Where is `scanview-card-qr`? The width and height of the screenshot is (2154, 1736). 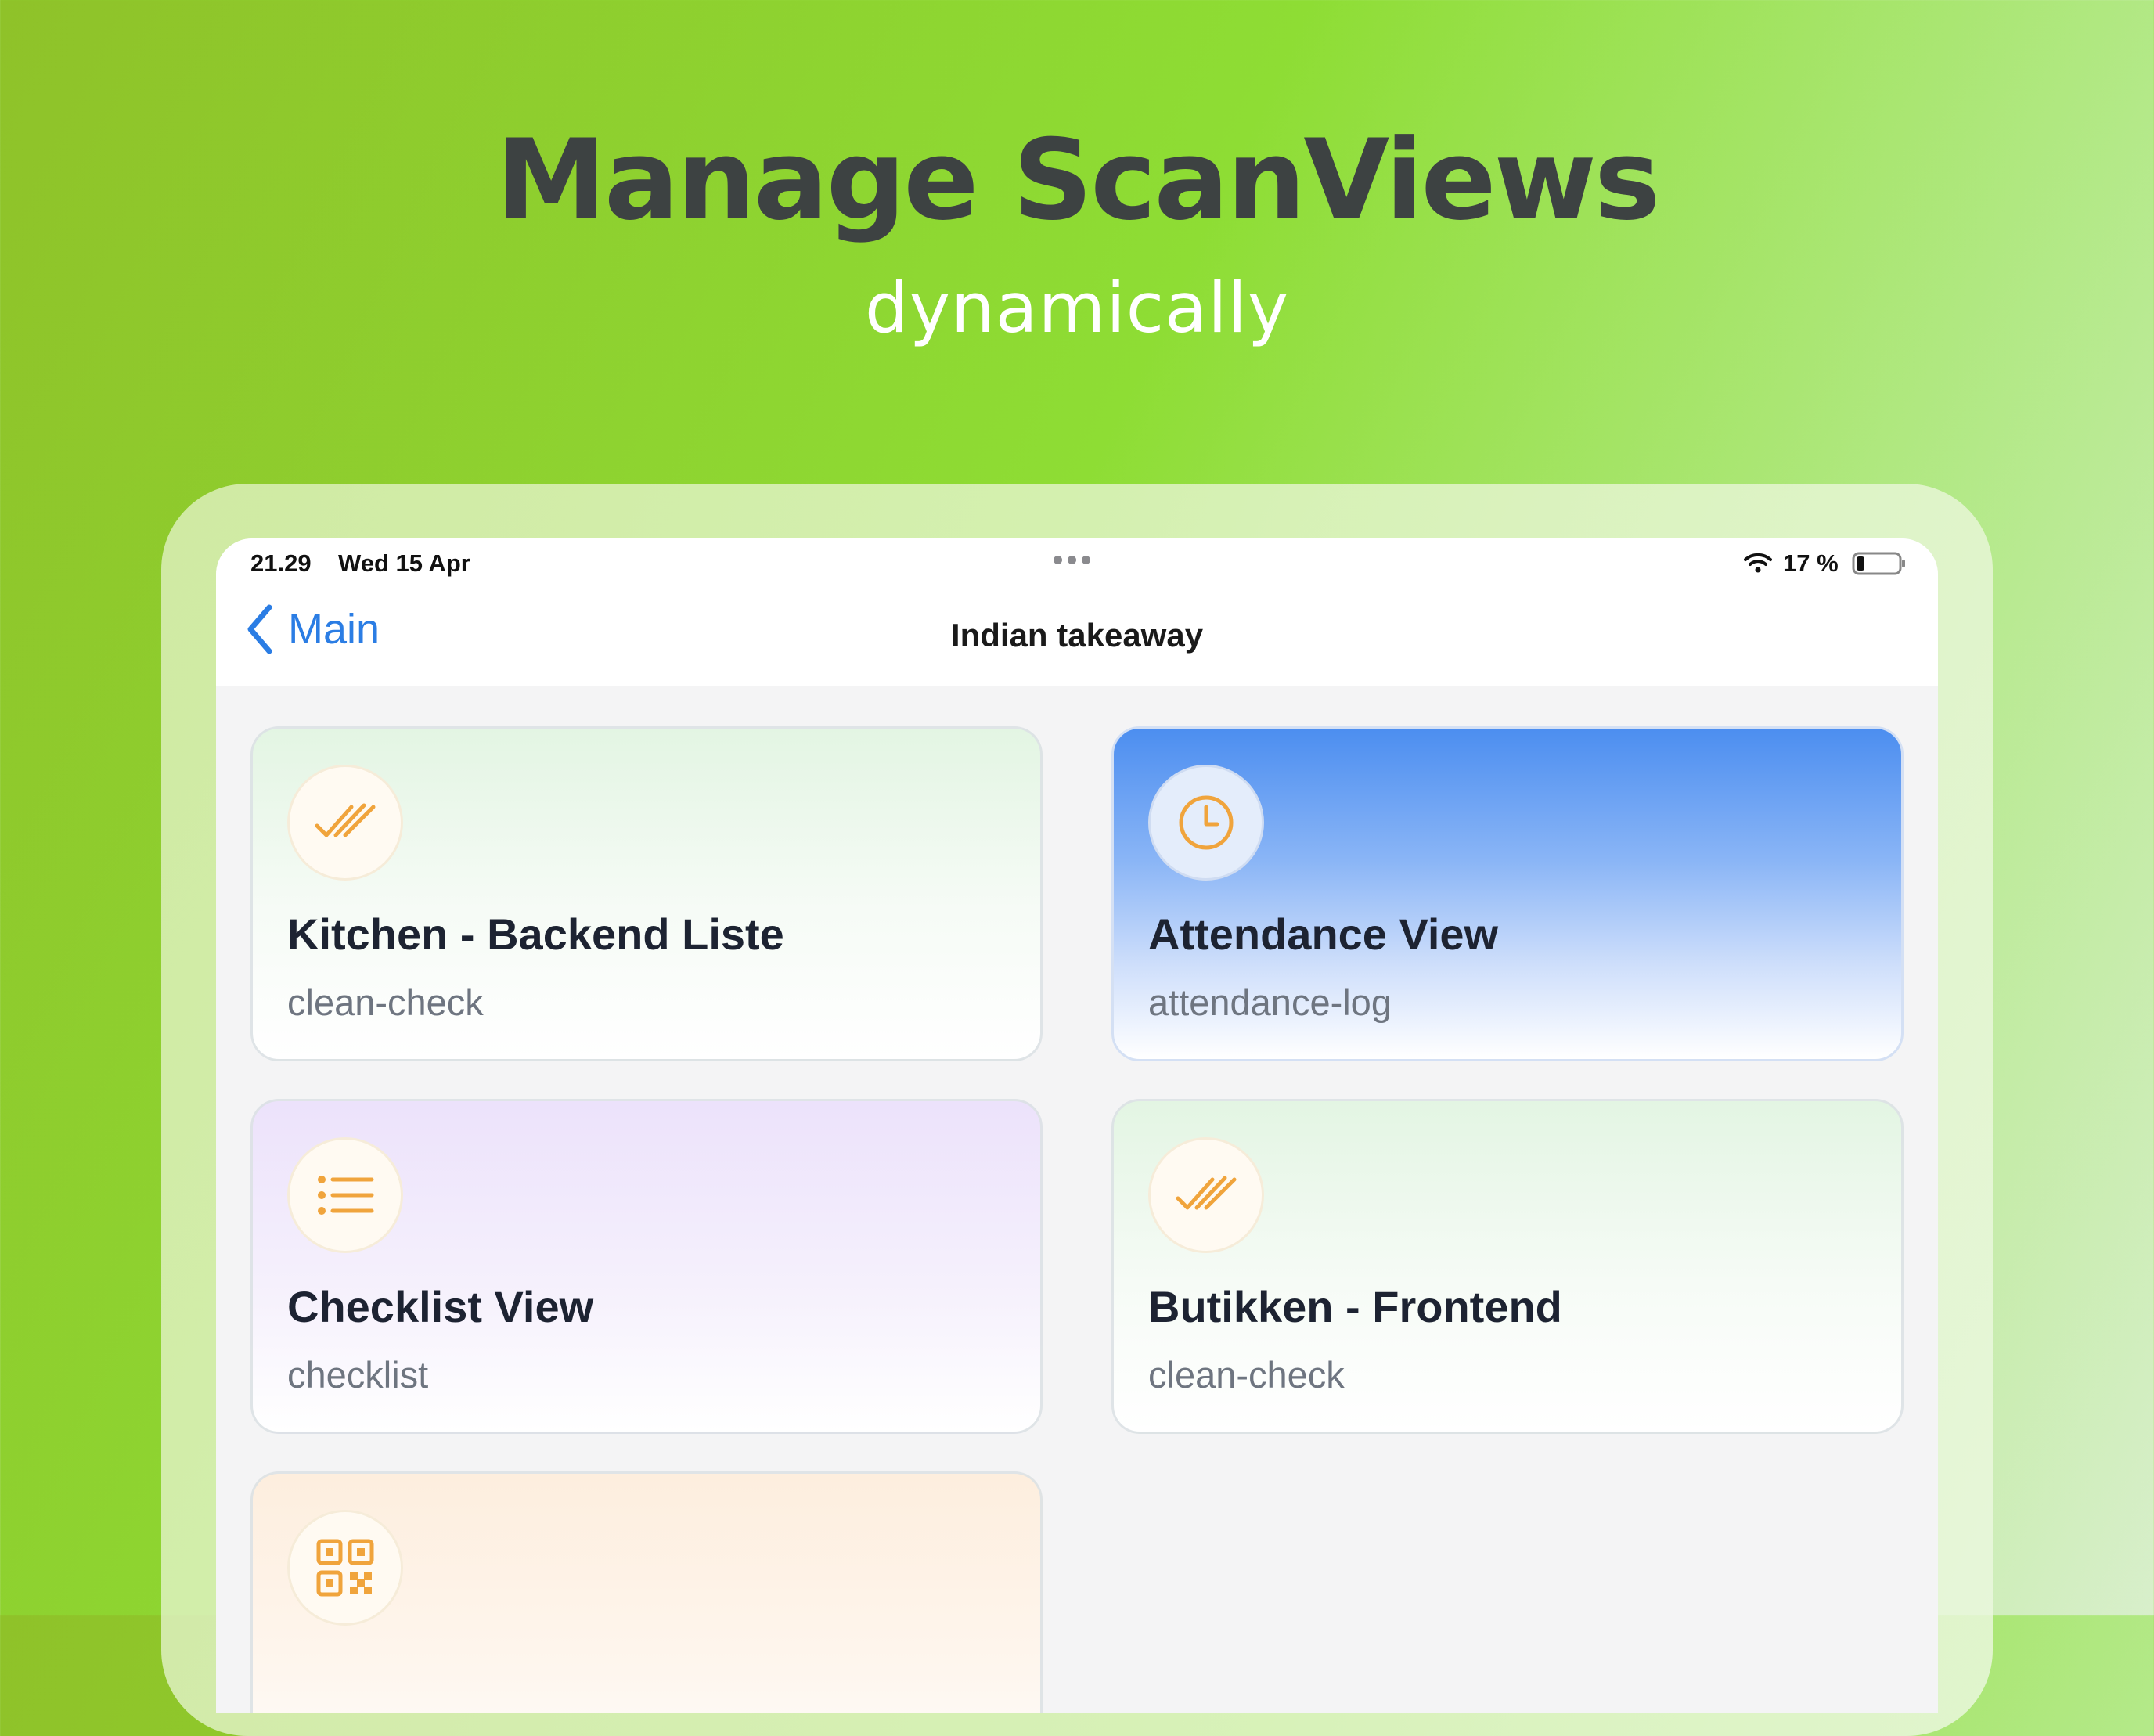 scanview-card-qr is located at coordinates (647, 1592).